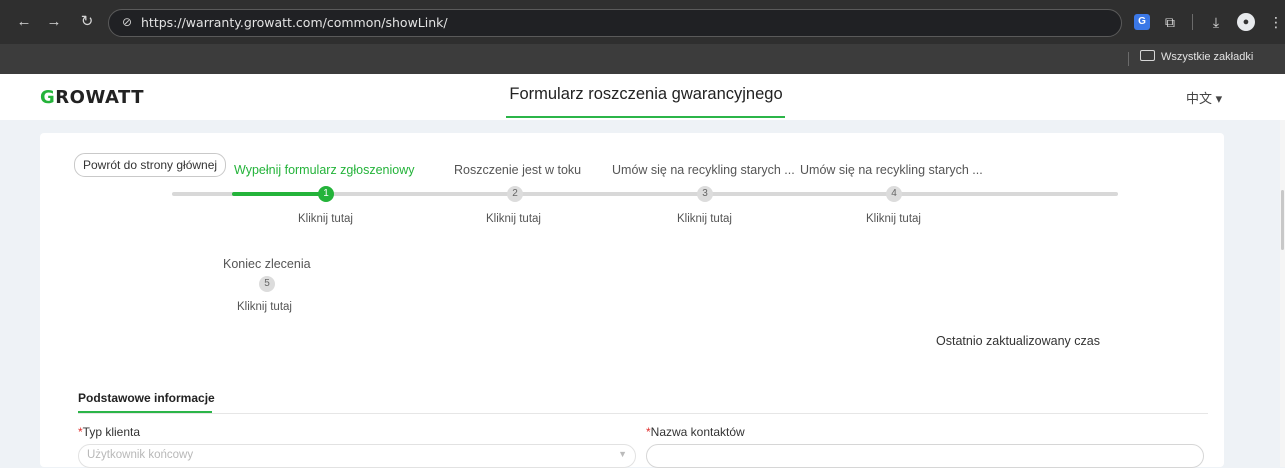 Image resolution: width=1285 pixels, height=468 pixels. I want to click on language-selector: 中文 ▾, so click(1204, 97).